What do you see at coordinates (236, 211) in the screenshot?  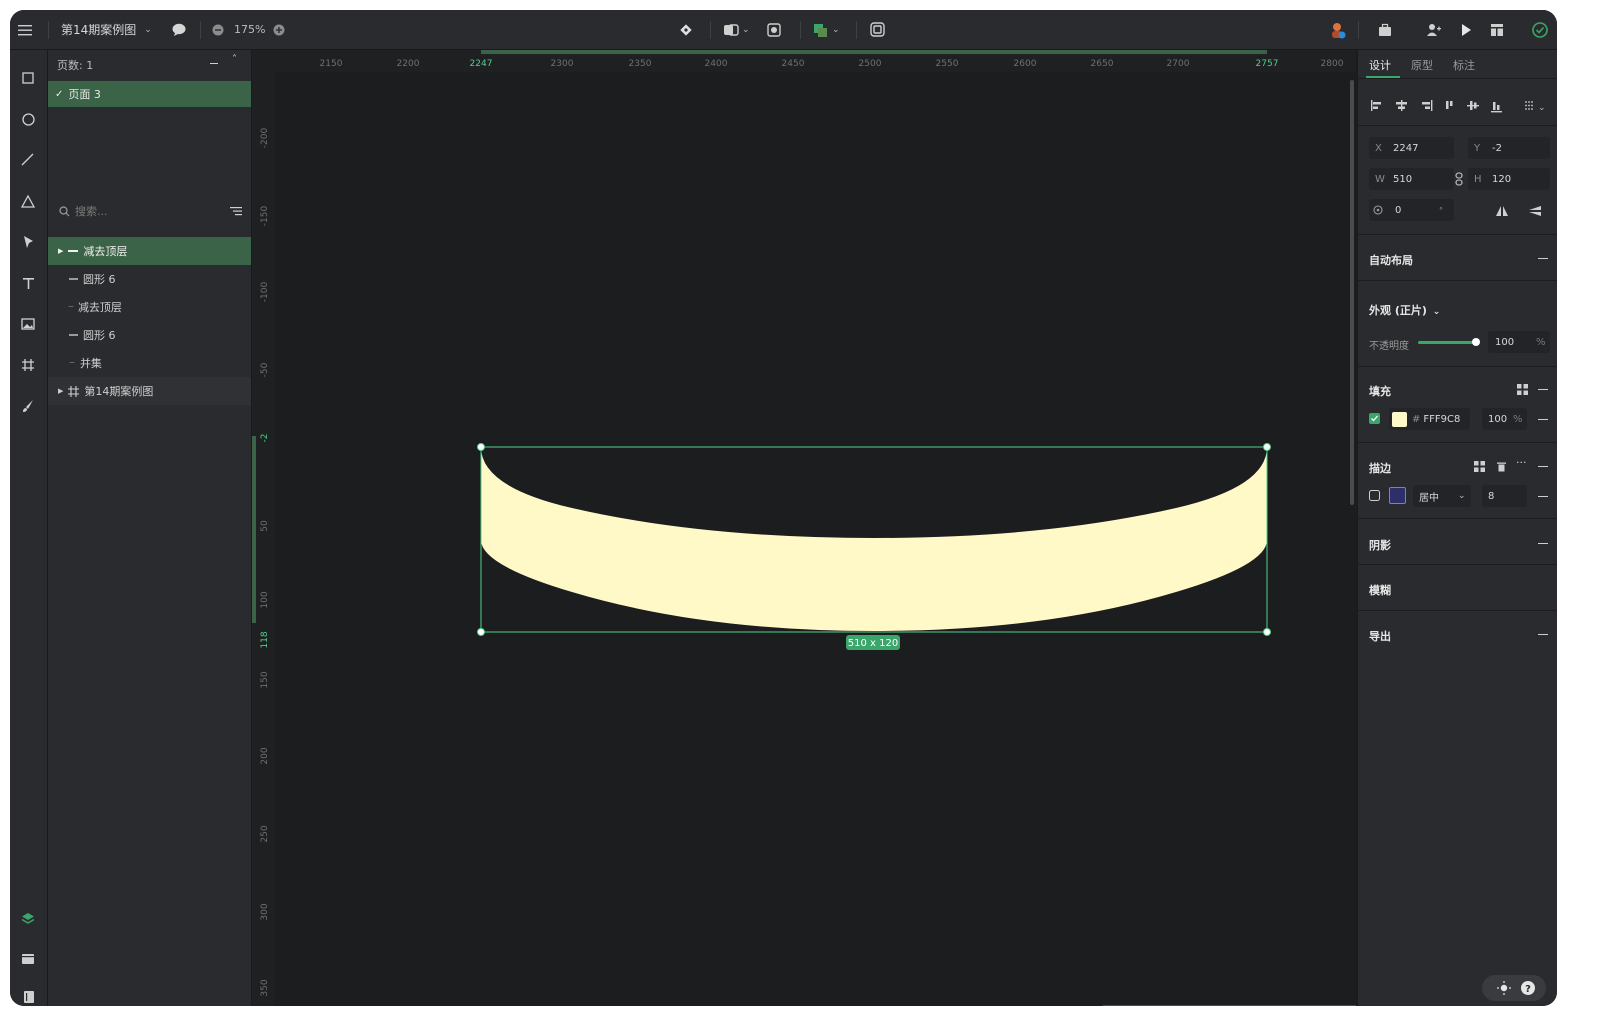 I see `filter-icon` at bounding box center [236, 211].